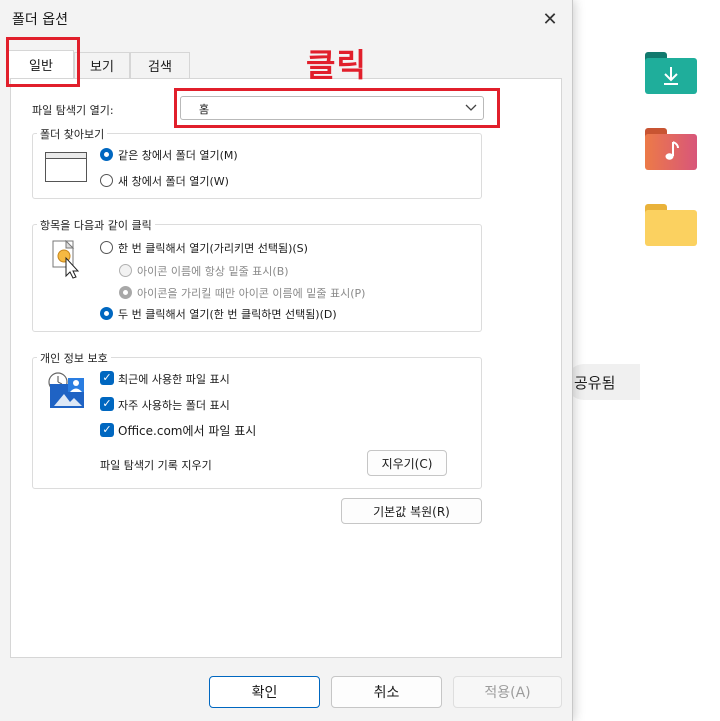 This screenshot has width=720, height=721. What do you see at coordinates (73, 110) in the screenshot?
I see `open-explorer-label: 파일 탐색기 열기:` at bounding box center [73, 110].